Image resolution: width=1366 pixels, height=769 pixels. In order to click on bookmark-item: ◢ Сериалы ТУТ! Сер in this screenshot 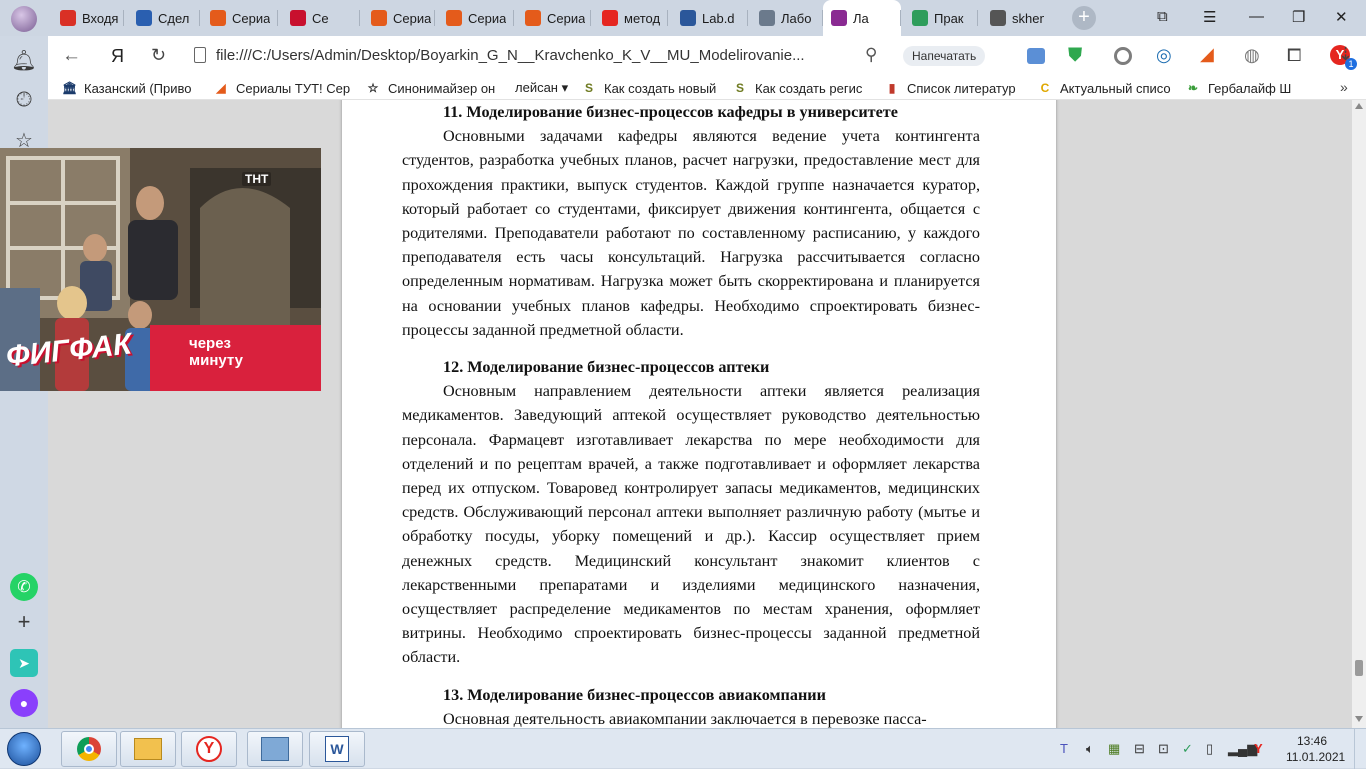, I will do `click(284, 88)`.